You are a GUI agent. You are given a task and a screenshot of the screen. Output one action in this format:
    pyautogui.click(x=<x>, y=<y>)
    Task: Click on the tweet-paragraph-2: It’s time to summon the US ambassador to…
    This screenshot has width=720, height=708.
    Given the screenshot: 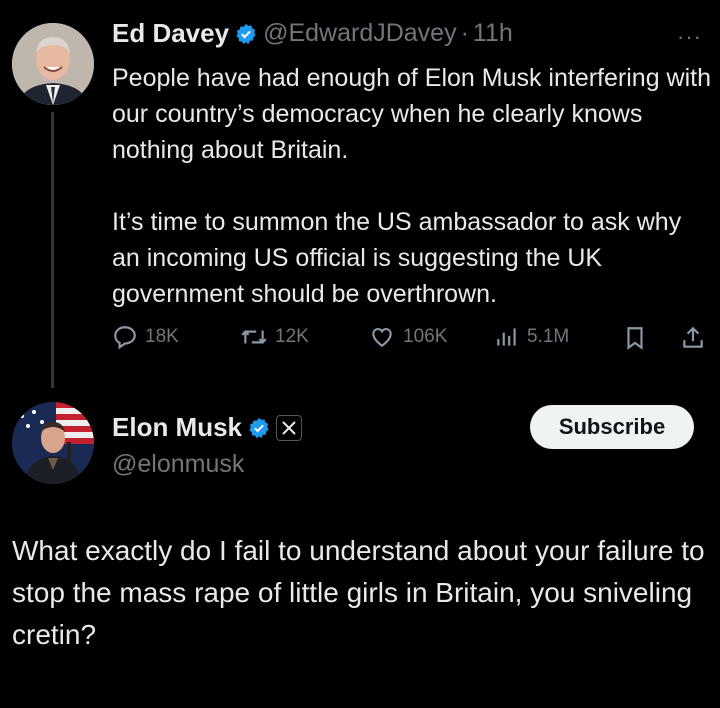 What is the action you would take?
    pyautogui.click(x=397, y=258)
    